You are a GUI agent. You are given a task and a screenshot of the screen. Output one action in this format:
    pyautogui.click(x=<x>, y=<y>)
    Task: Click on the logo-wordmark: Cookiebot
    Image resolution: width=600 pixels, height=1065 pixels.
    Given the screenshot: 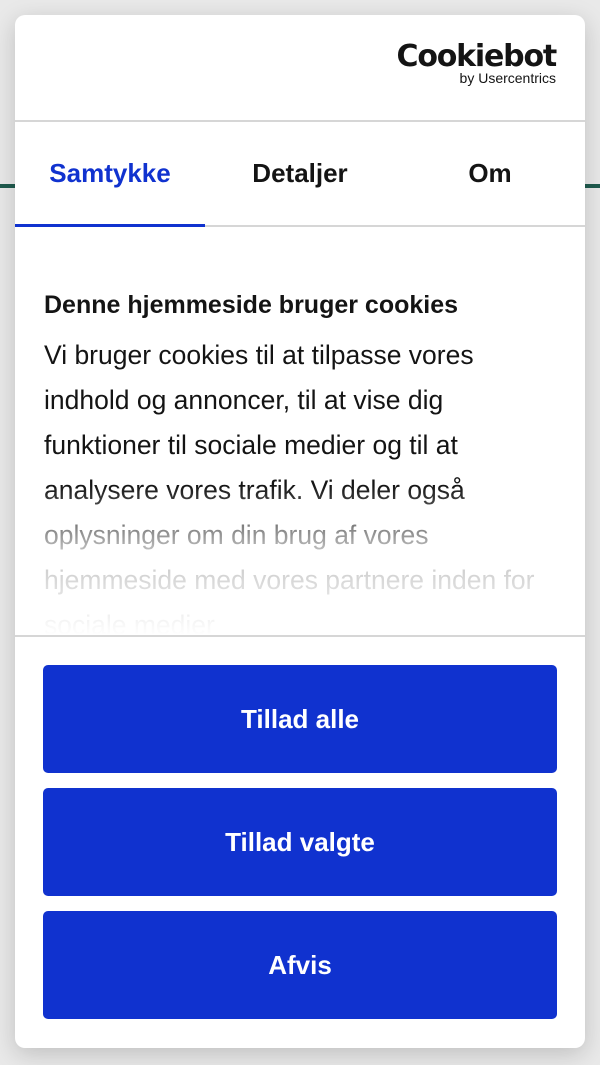 What is the action you would take?
    pyautogui.click(x=477, y=56)
    